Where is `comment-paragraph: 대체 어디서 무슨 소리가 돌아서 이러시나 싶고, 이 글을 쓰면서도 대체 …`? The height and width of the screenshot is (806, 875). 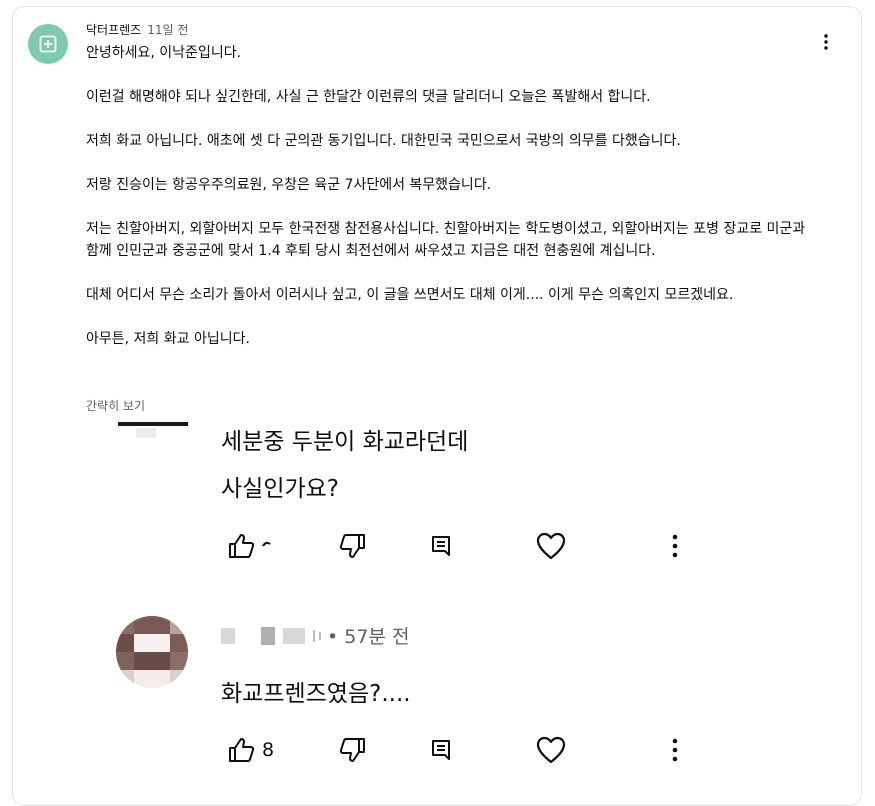
comment-paragraph: 대체 어디서 무슨 소리가 돌아서 이러시나 싶고, 이 글을 쓰면서도 대체 … is located at coordinates (410, 295).